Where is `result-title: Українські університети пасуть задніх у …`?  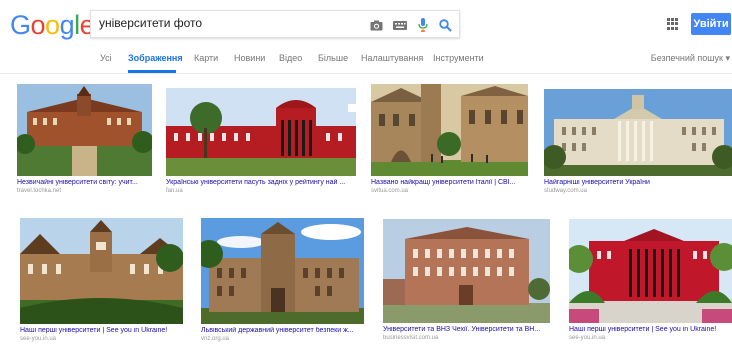 result-title: Українські університети пасуть задніх у … is located at coordinates (261, 182).